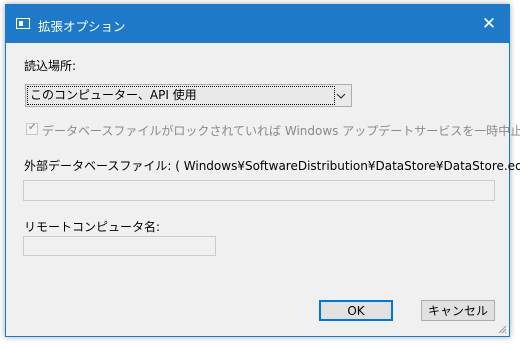  I want to click on cancel-button: キャンセル, so click(458, 310).